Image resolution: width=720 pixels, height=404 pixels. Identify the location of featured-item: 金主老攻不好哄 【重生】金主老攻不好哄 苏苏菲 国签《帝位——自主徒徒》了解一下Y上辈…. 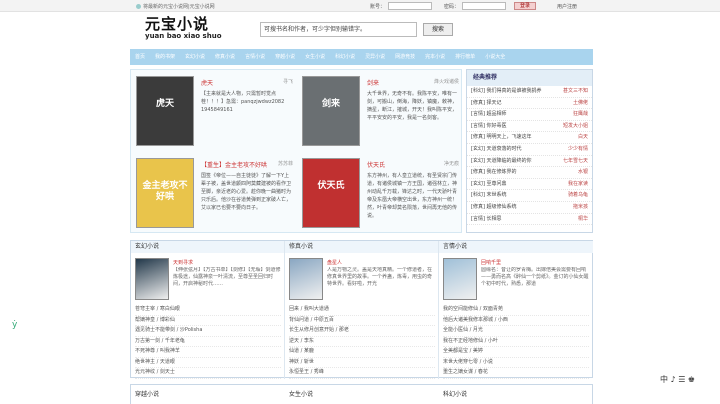
(214, 193).